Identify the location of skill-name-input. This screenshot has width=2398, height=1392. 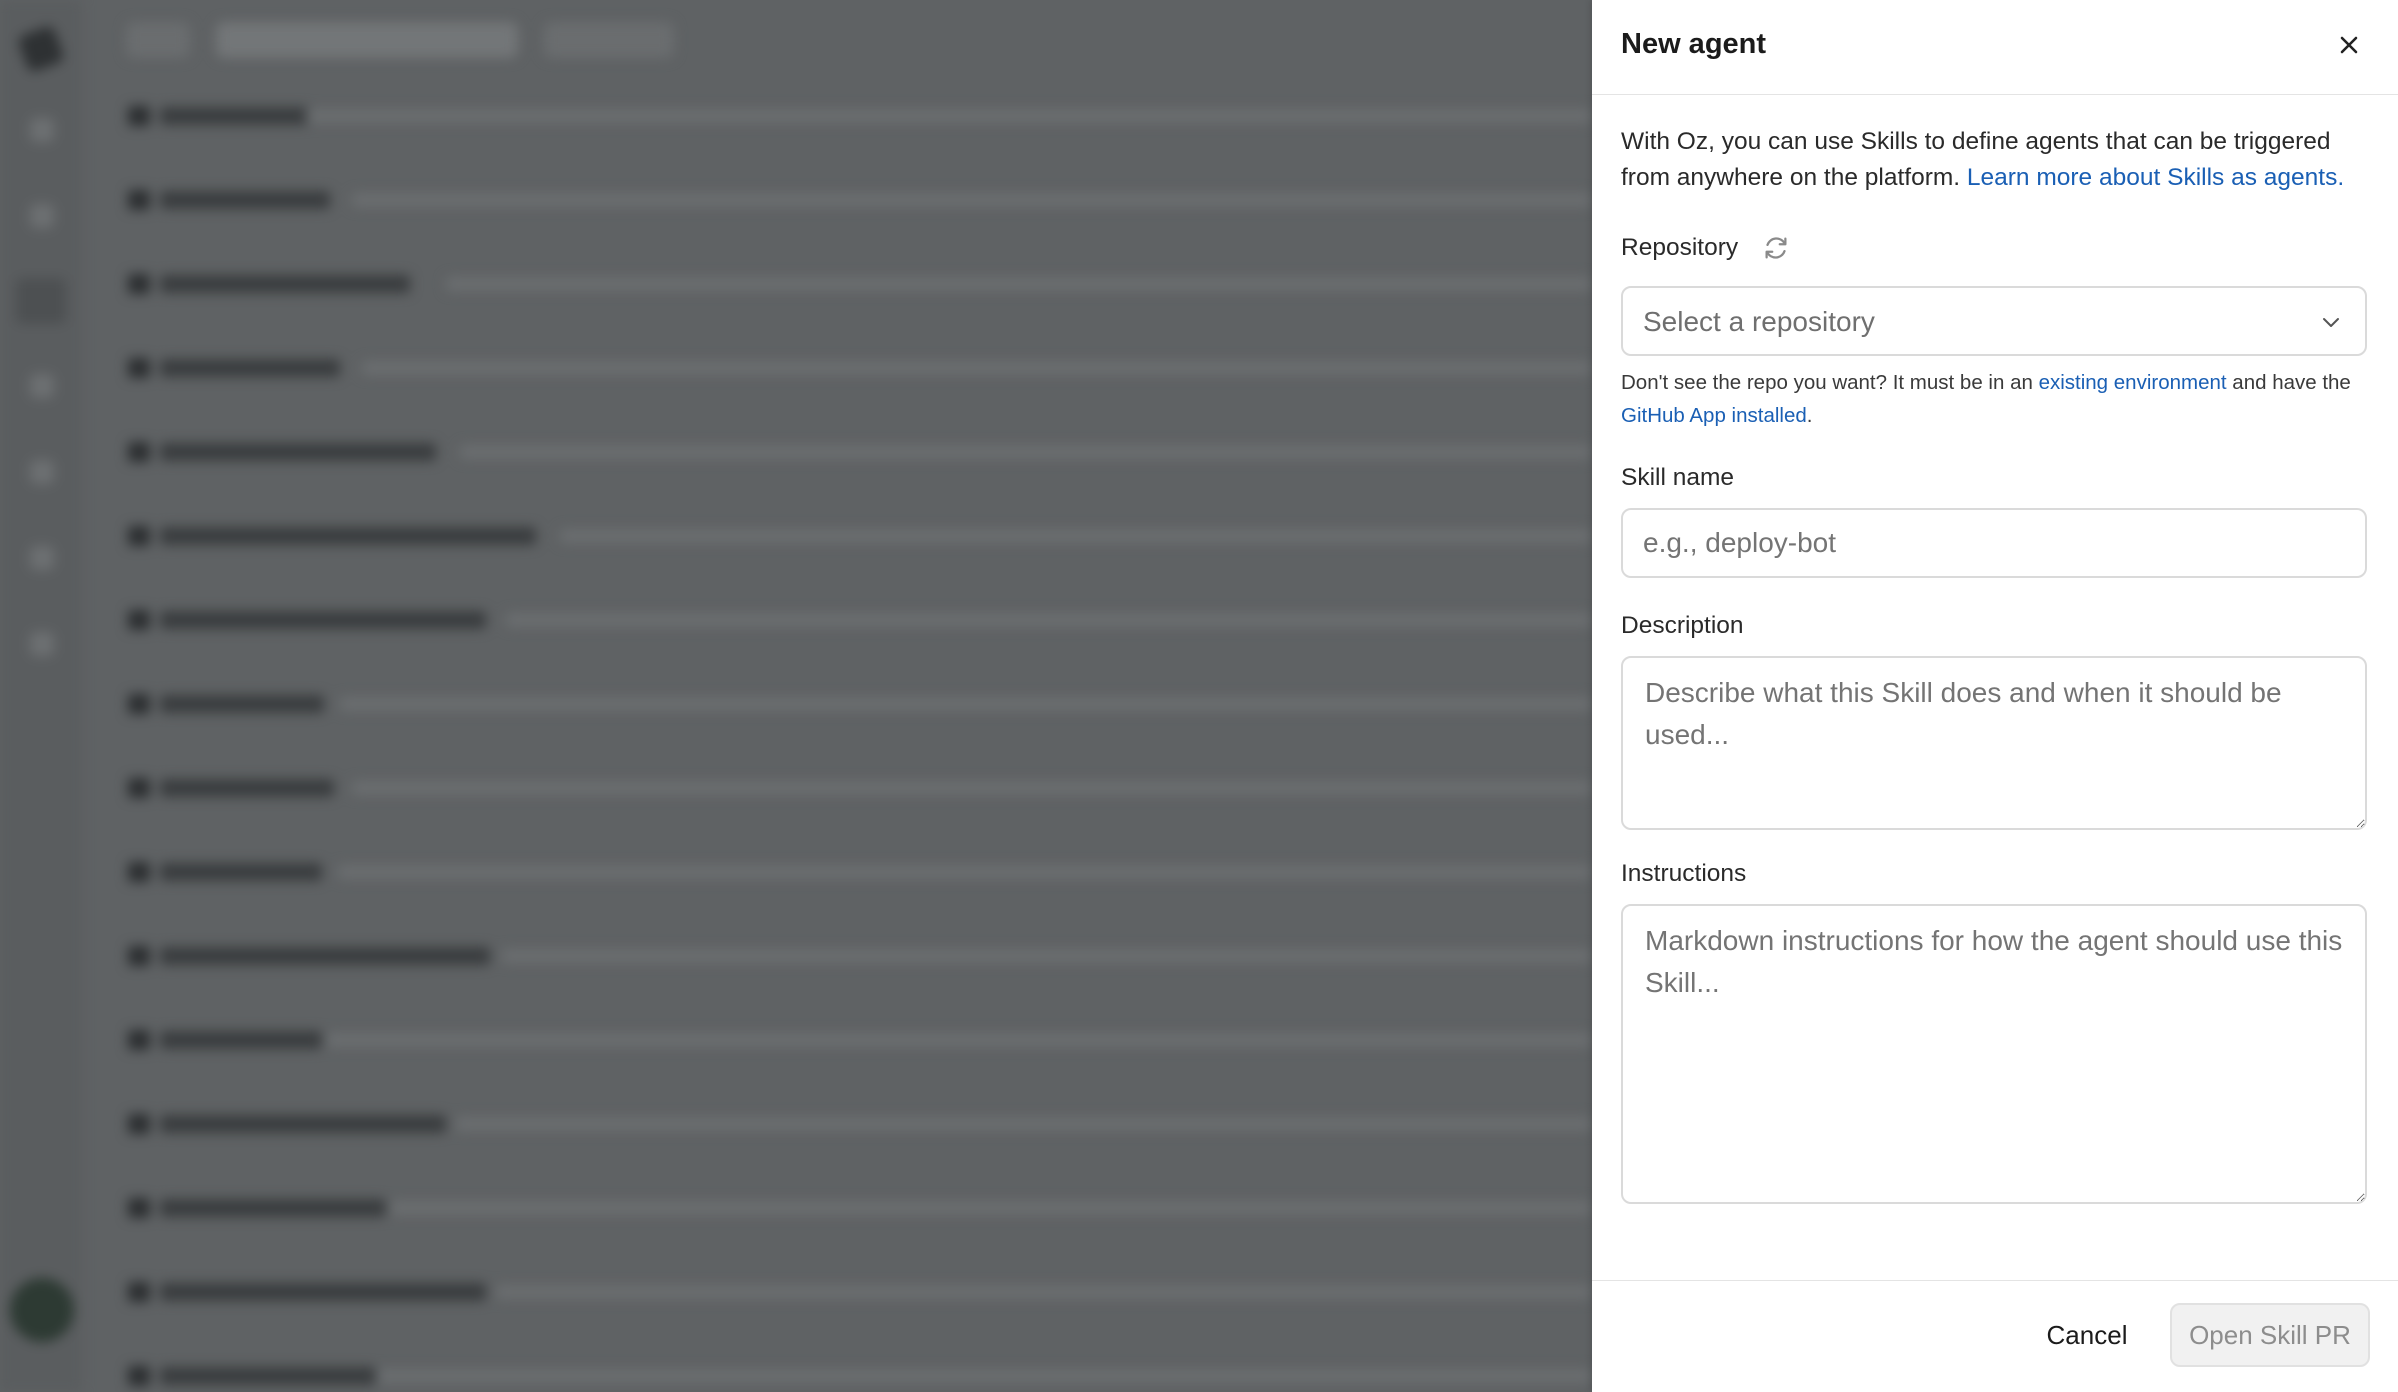
(1994, 543).